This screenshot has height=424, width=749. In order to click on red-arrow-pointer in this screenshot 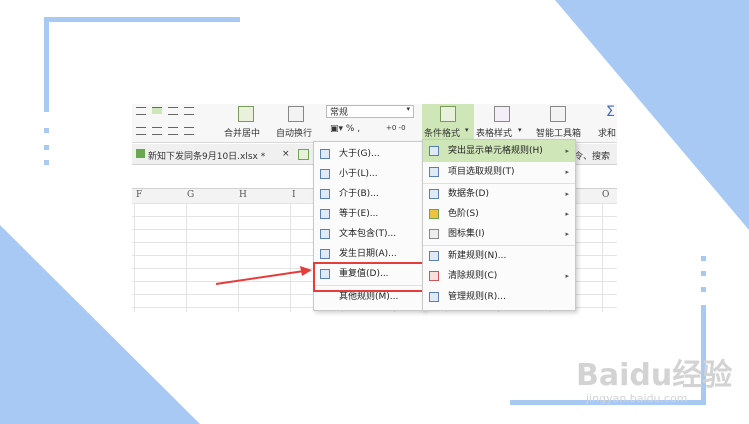, I will do `click(263, 275)`.